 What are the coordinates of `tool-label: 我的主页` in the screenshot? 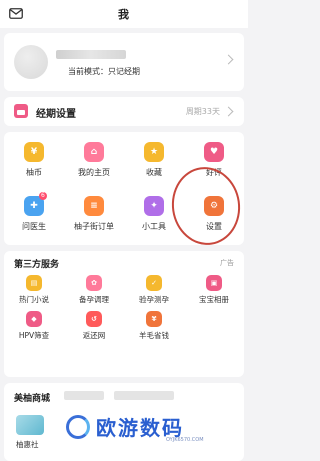 It's located at (94, 172).